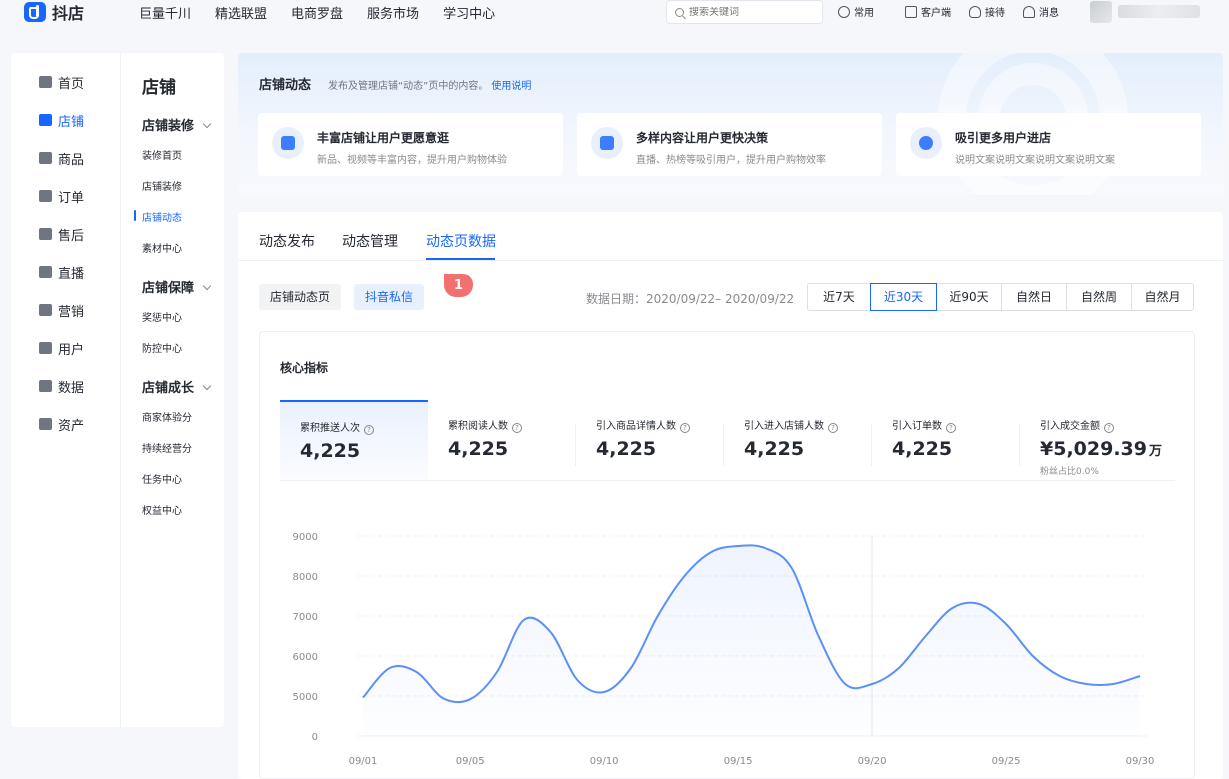 Image resolution: width=1229 pixels, height=779 pixels. What do you see at coordinates (1097, 440) in the screenshot?
I see `metric-card: 引入成交金额? ¥5,029.39 万 粉丝占比0.0%` at bounding box center [1097, 440].